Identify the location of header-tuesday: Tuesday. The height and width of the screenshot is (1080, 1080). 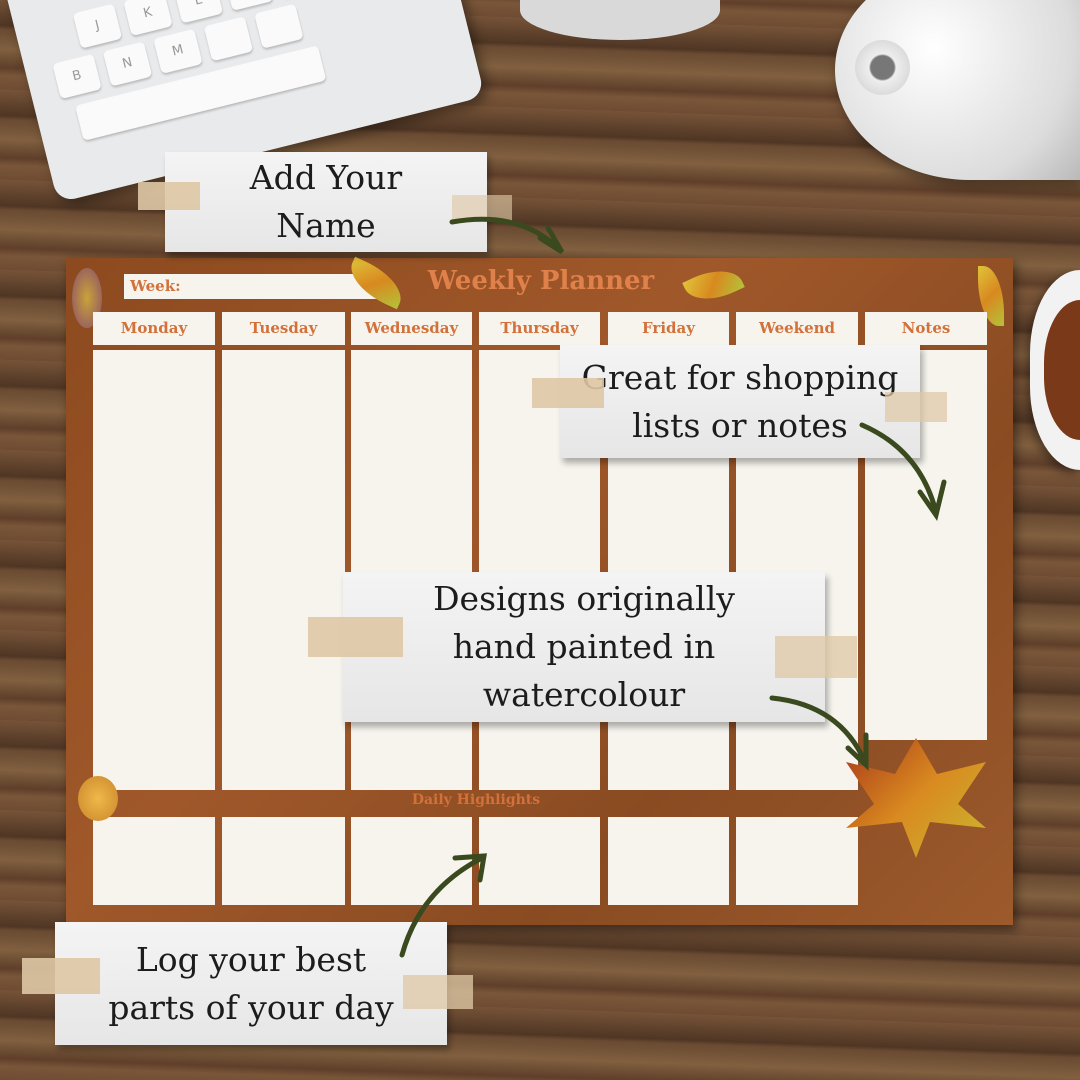
(283, 328).